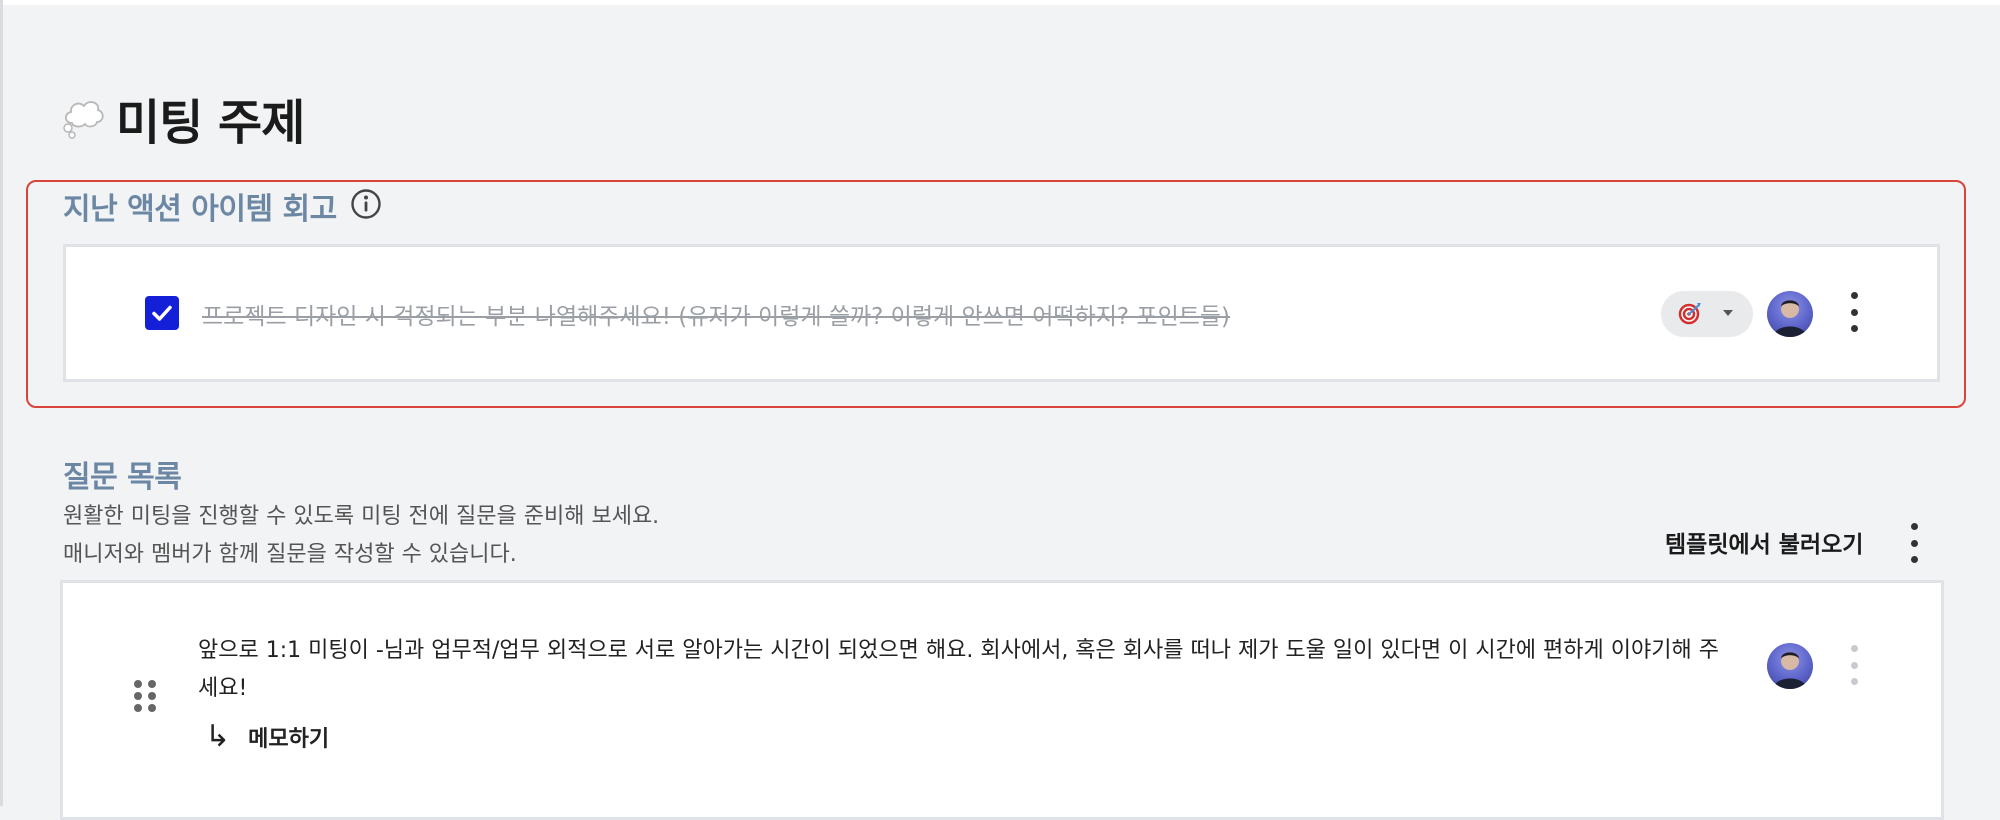 This screenshot has height=820, width=2000. I want to click on question-more-icon, so click(1854, 665).